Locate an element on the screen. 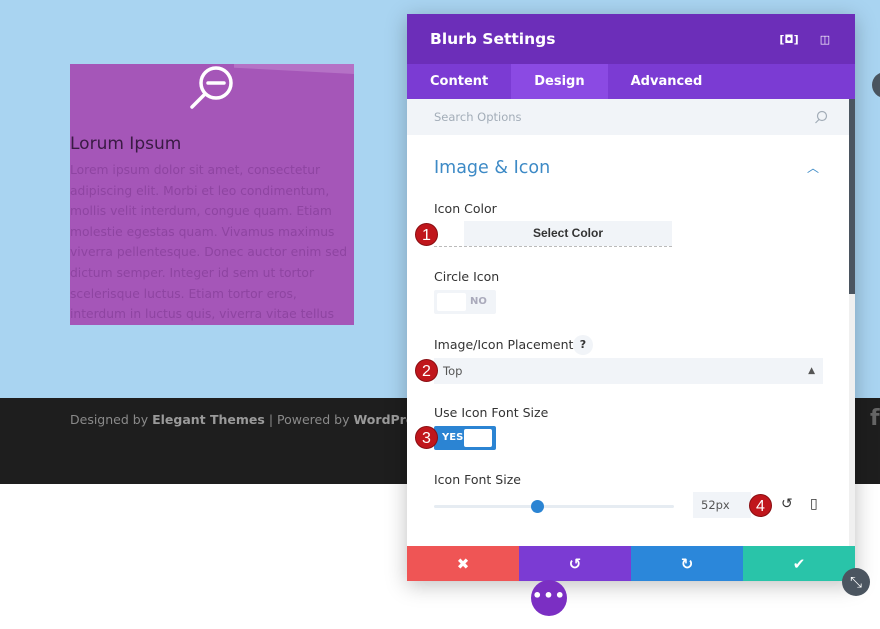  blurb-title: Lorum Ipsum is located at coordinates (126, 144).